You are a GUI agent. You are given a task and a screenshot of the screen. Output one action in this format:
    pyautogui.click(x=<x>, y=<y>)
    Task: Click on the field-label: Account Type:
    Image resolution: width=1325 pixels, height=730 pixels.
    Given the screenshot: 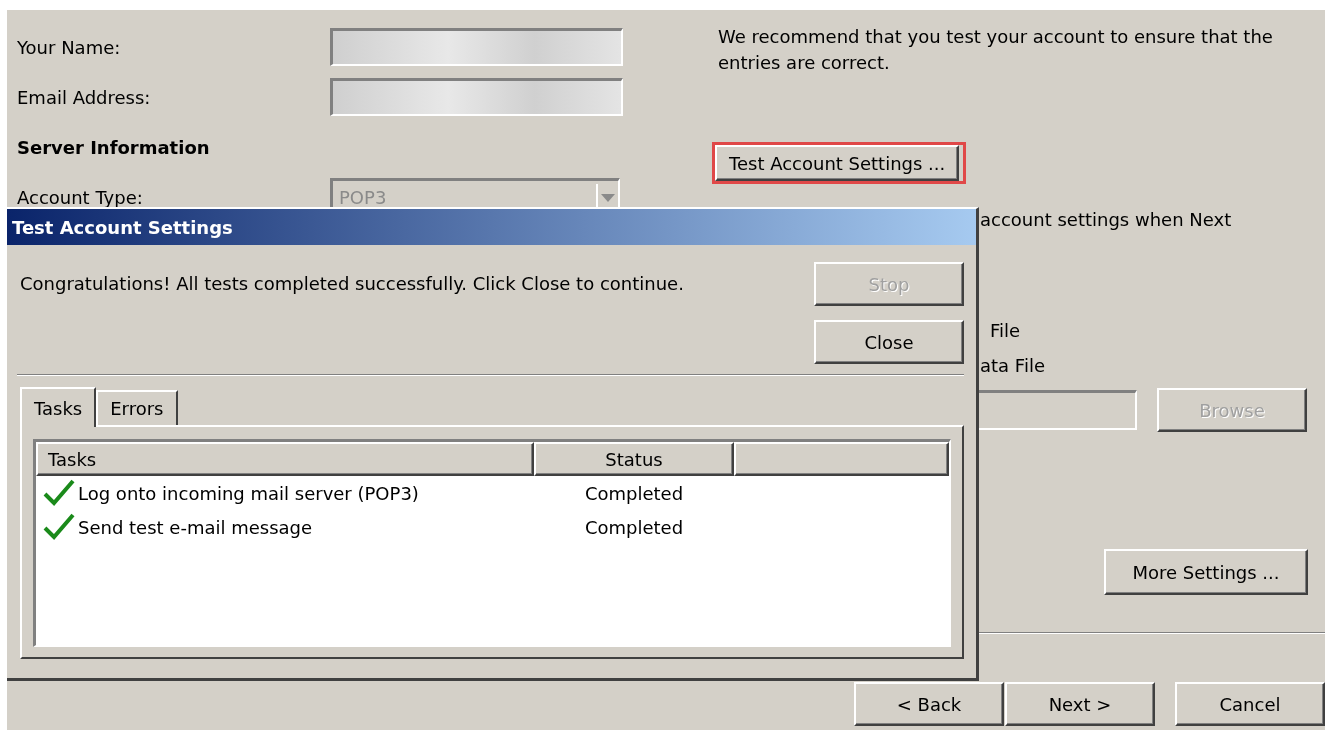 What is the action you would take?
    pyautogui.click(x=80, y=197)
    